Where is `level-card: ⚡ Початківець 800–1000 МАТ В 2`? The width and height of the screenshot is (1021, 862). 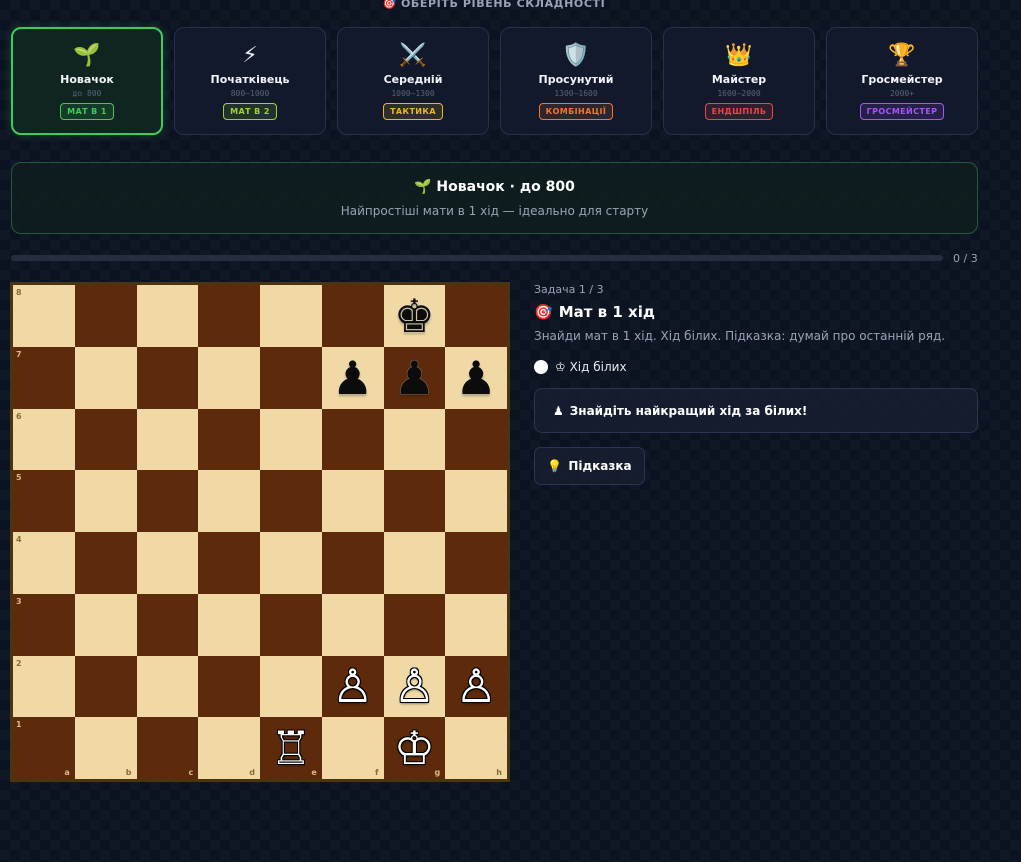 level-card: ⚡ Початківець 800–1000 МАТ В 2 is located at coordinates (250, 81).